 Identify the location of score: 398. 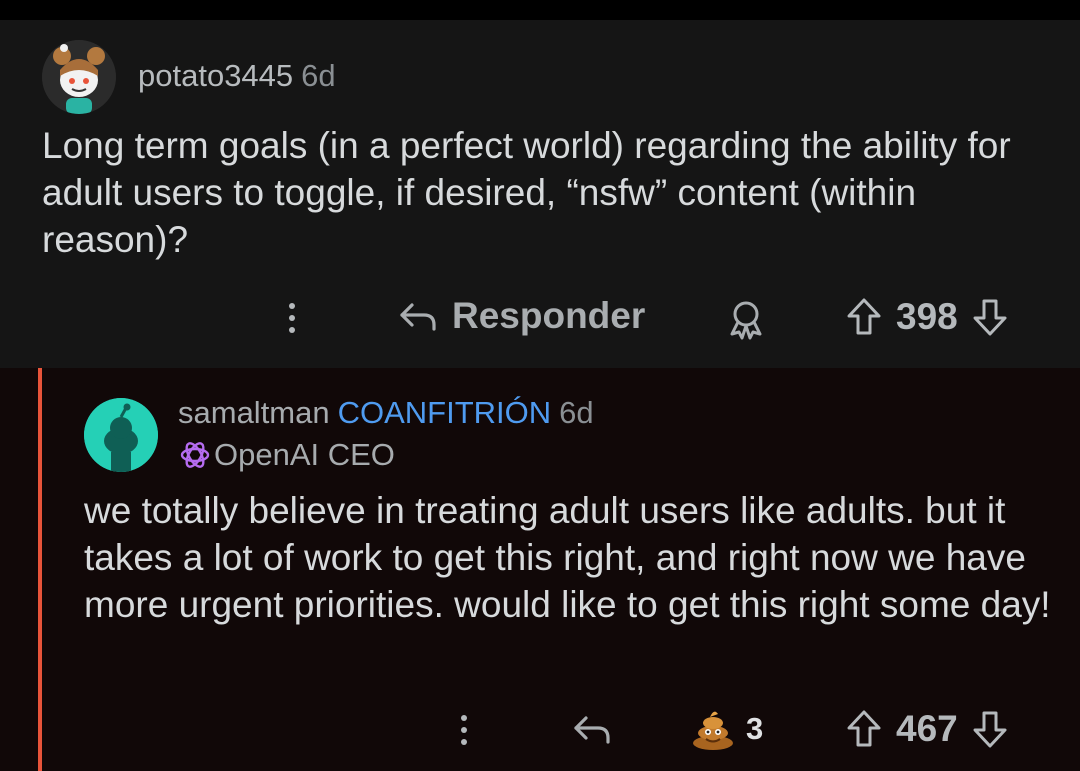
(927, 316).